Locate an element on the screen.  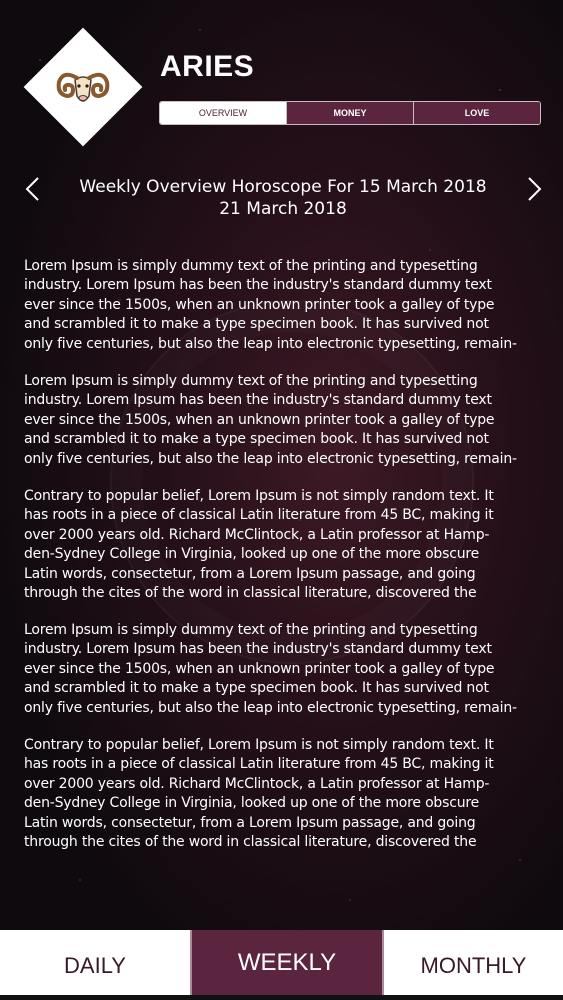
category-tabs: OVERVIEW MONEY LOVE is located at coordinates (350, 113).